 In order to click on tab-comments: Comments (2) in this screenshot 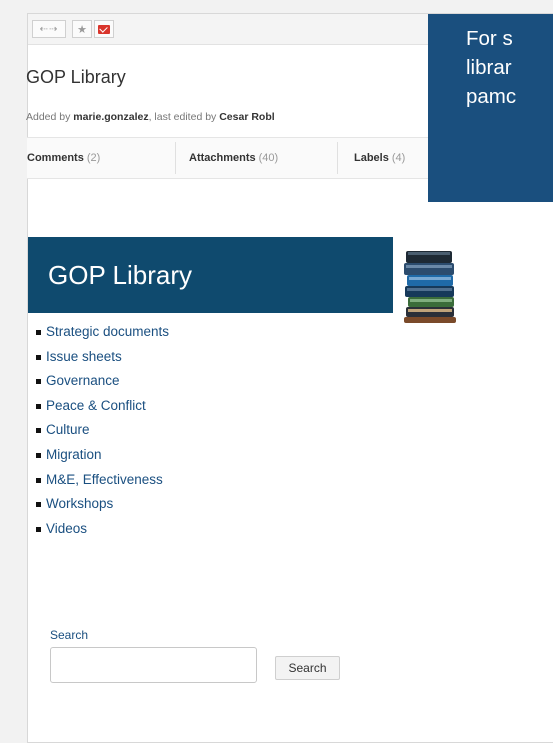, I will do `click(63, 158)`.